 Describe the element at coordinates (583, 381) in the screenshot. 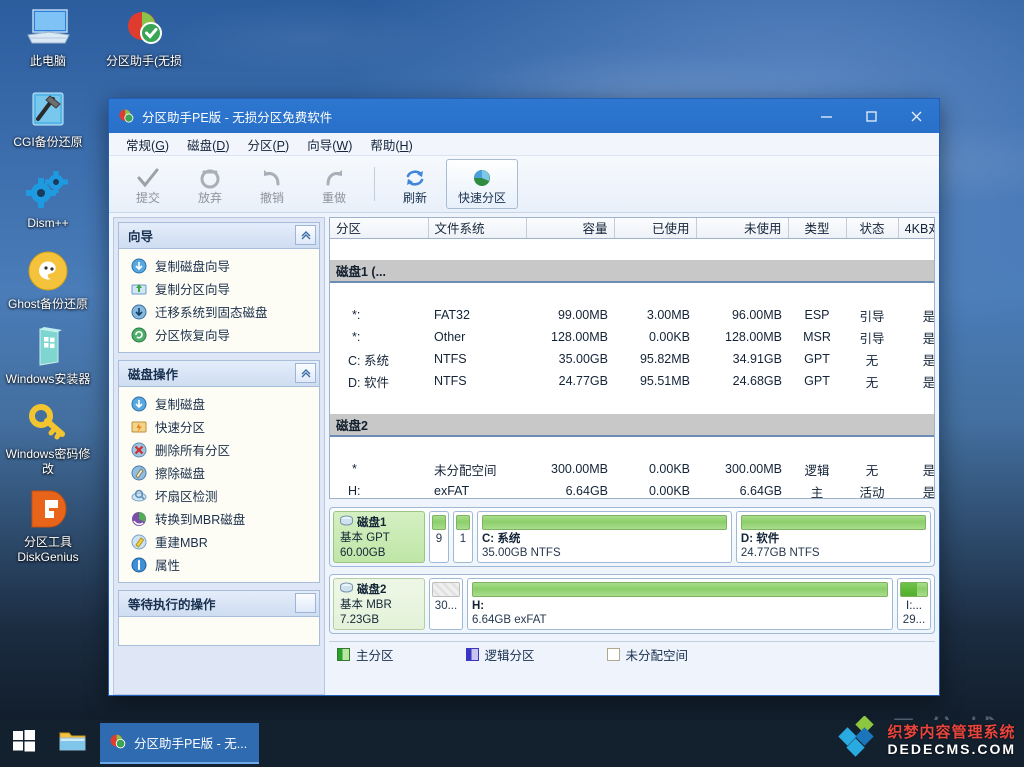

I see `cell-capacity: 24.77GB` at that location.